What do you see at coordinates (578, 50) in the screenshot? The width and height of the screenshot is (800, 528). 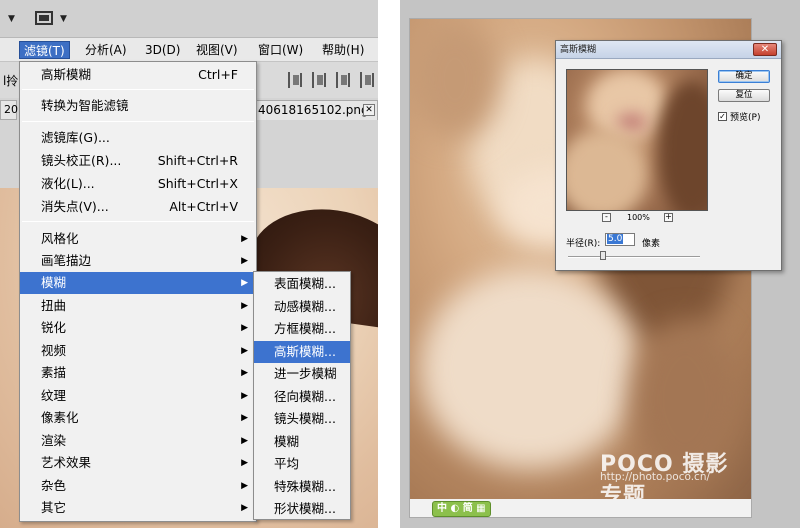 I see `dialog-title: 高斯模糊` at bounding box center [578, 50].